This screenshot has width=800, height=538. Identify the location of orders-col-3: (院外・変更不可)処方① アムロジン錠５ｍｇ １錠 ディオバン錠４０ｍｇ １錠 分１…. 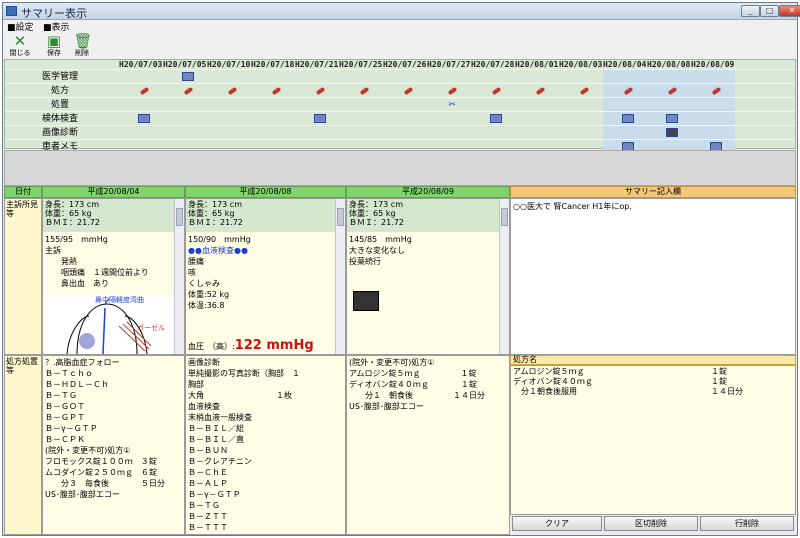
(428, 445).